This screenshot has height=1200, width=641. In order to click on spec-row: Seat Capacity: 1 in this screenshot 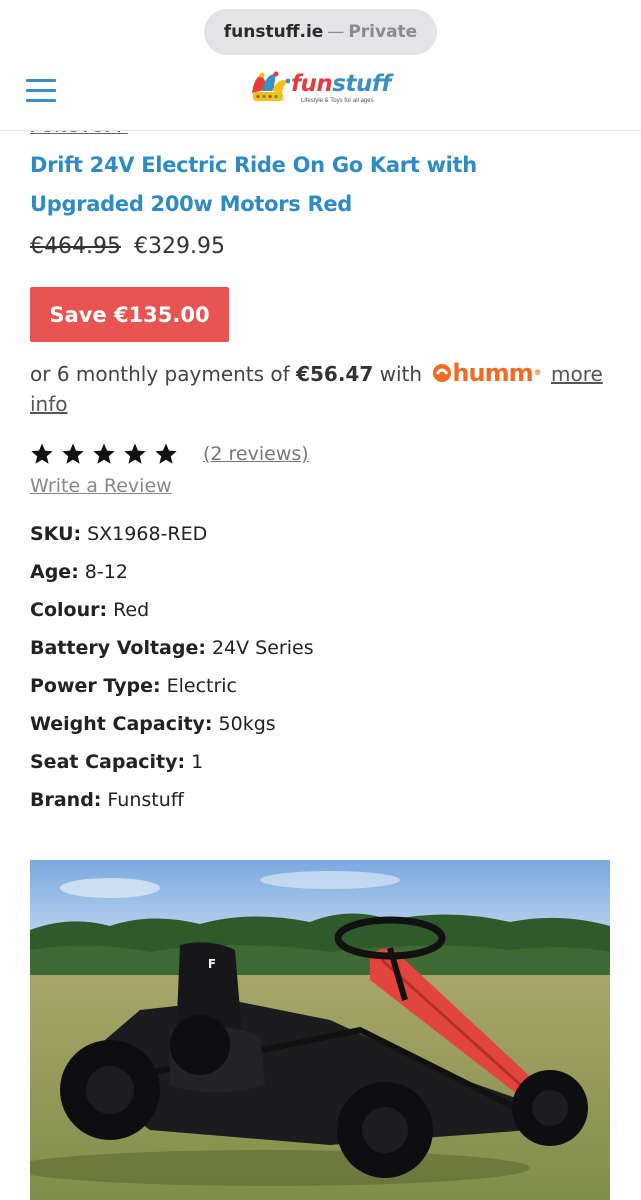, I will do `click(172, 767)`.